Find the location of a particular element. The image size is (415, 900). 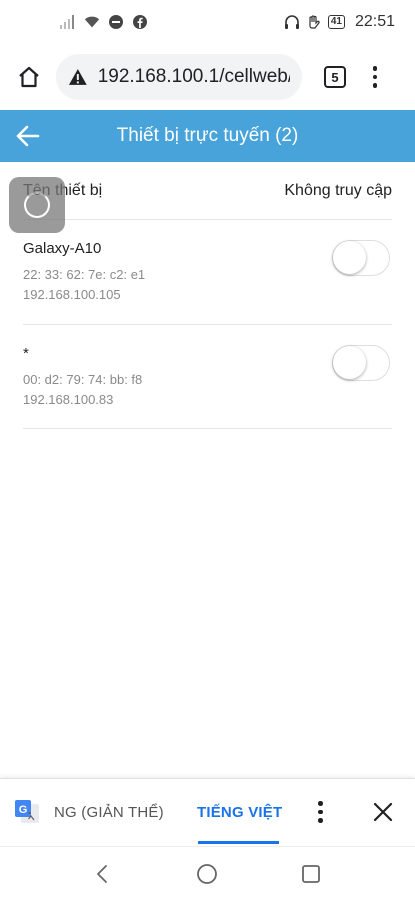

status-bar: 41 22:51 is located at coordinates (207, 22).